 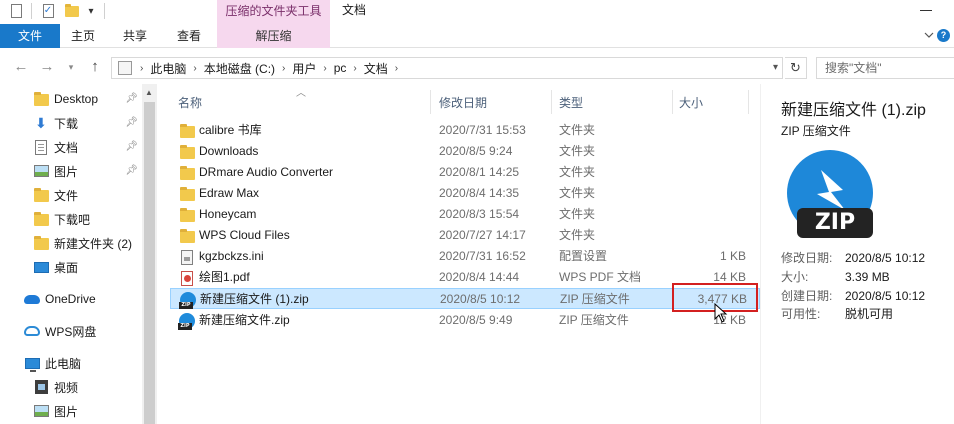 What do you see at coordinates (376, 68) in the screenshot?
I see `breadcrumb-documents: 文档` at bounding box center [376, 68].